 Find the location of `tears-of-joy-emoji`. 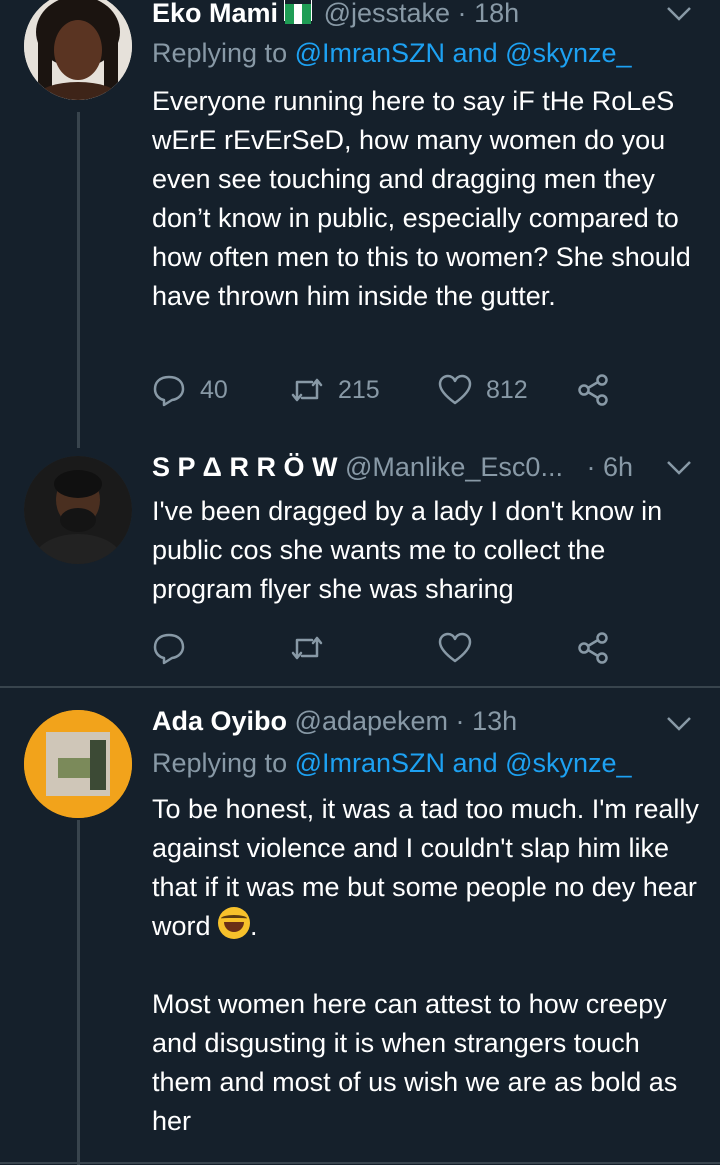

tears-of-joy-emoji is located at coordinates (234, 923).